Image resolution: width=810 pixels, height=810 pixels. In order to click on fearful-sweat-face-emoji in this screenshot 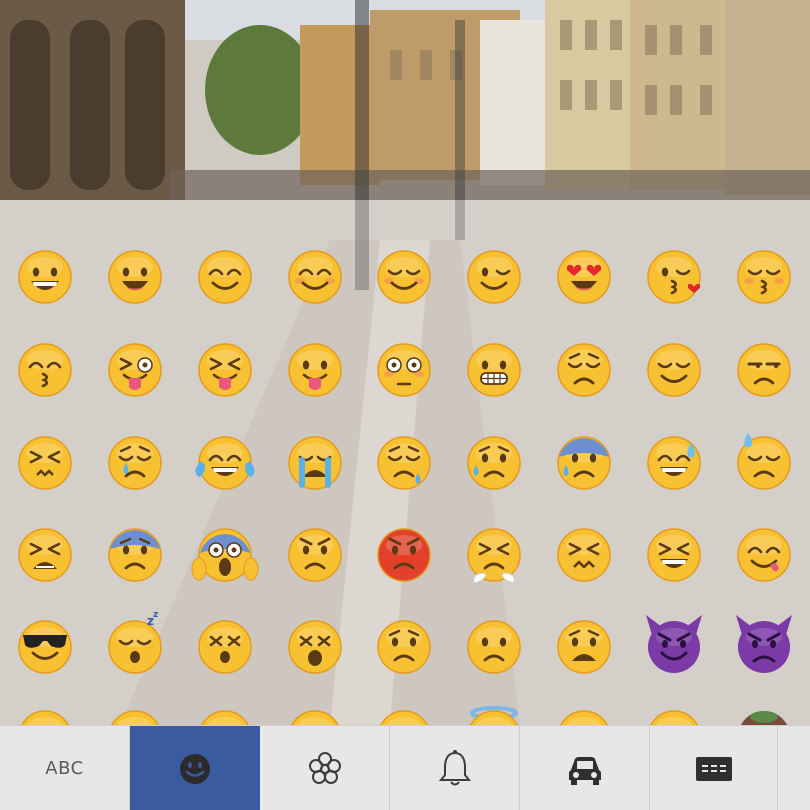, I will do `click(584, 463)`.